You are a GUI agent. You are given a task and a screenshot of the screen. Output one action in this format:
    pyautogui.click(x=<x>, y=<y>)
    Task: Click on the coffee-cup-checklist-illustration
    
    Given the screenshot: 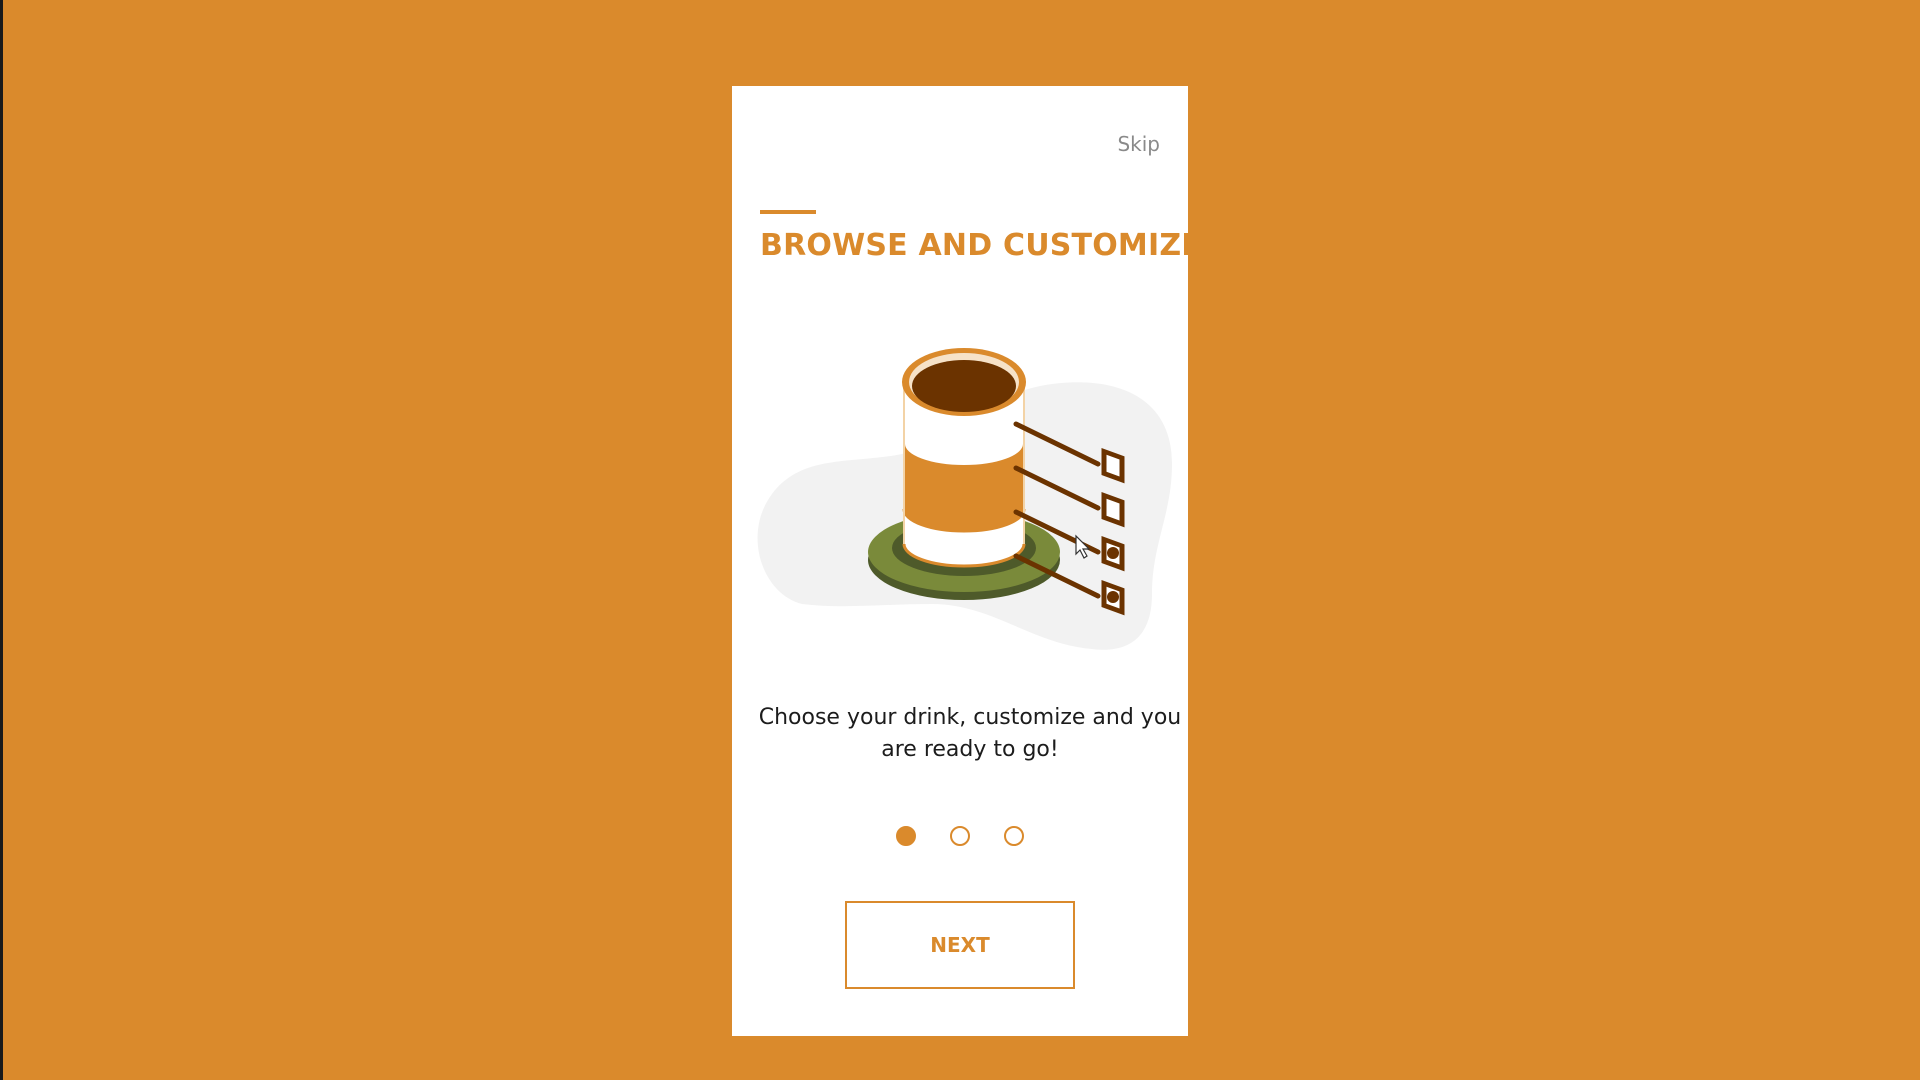 What is the action you would take?
    pyautogui.click(x=964, y=499)
    